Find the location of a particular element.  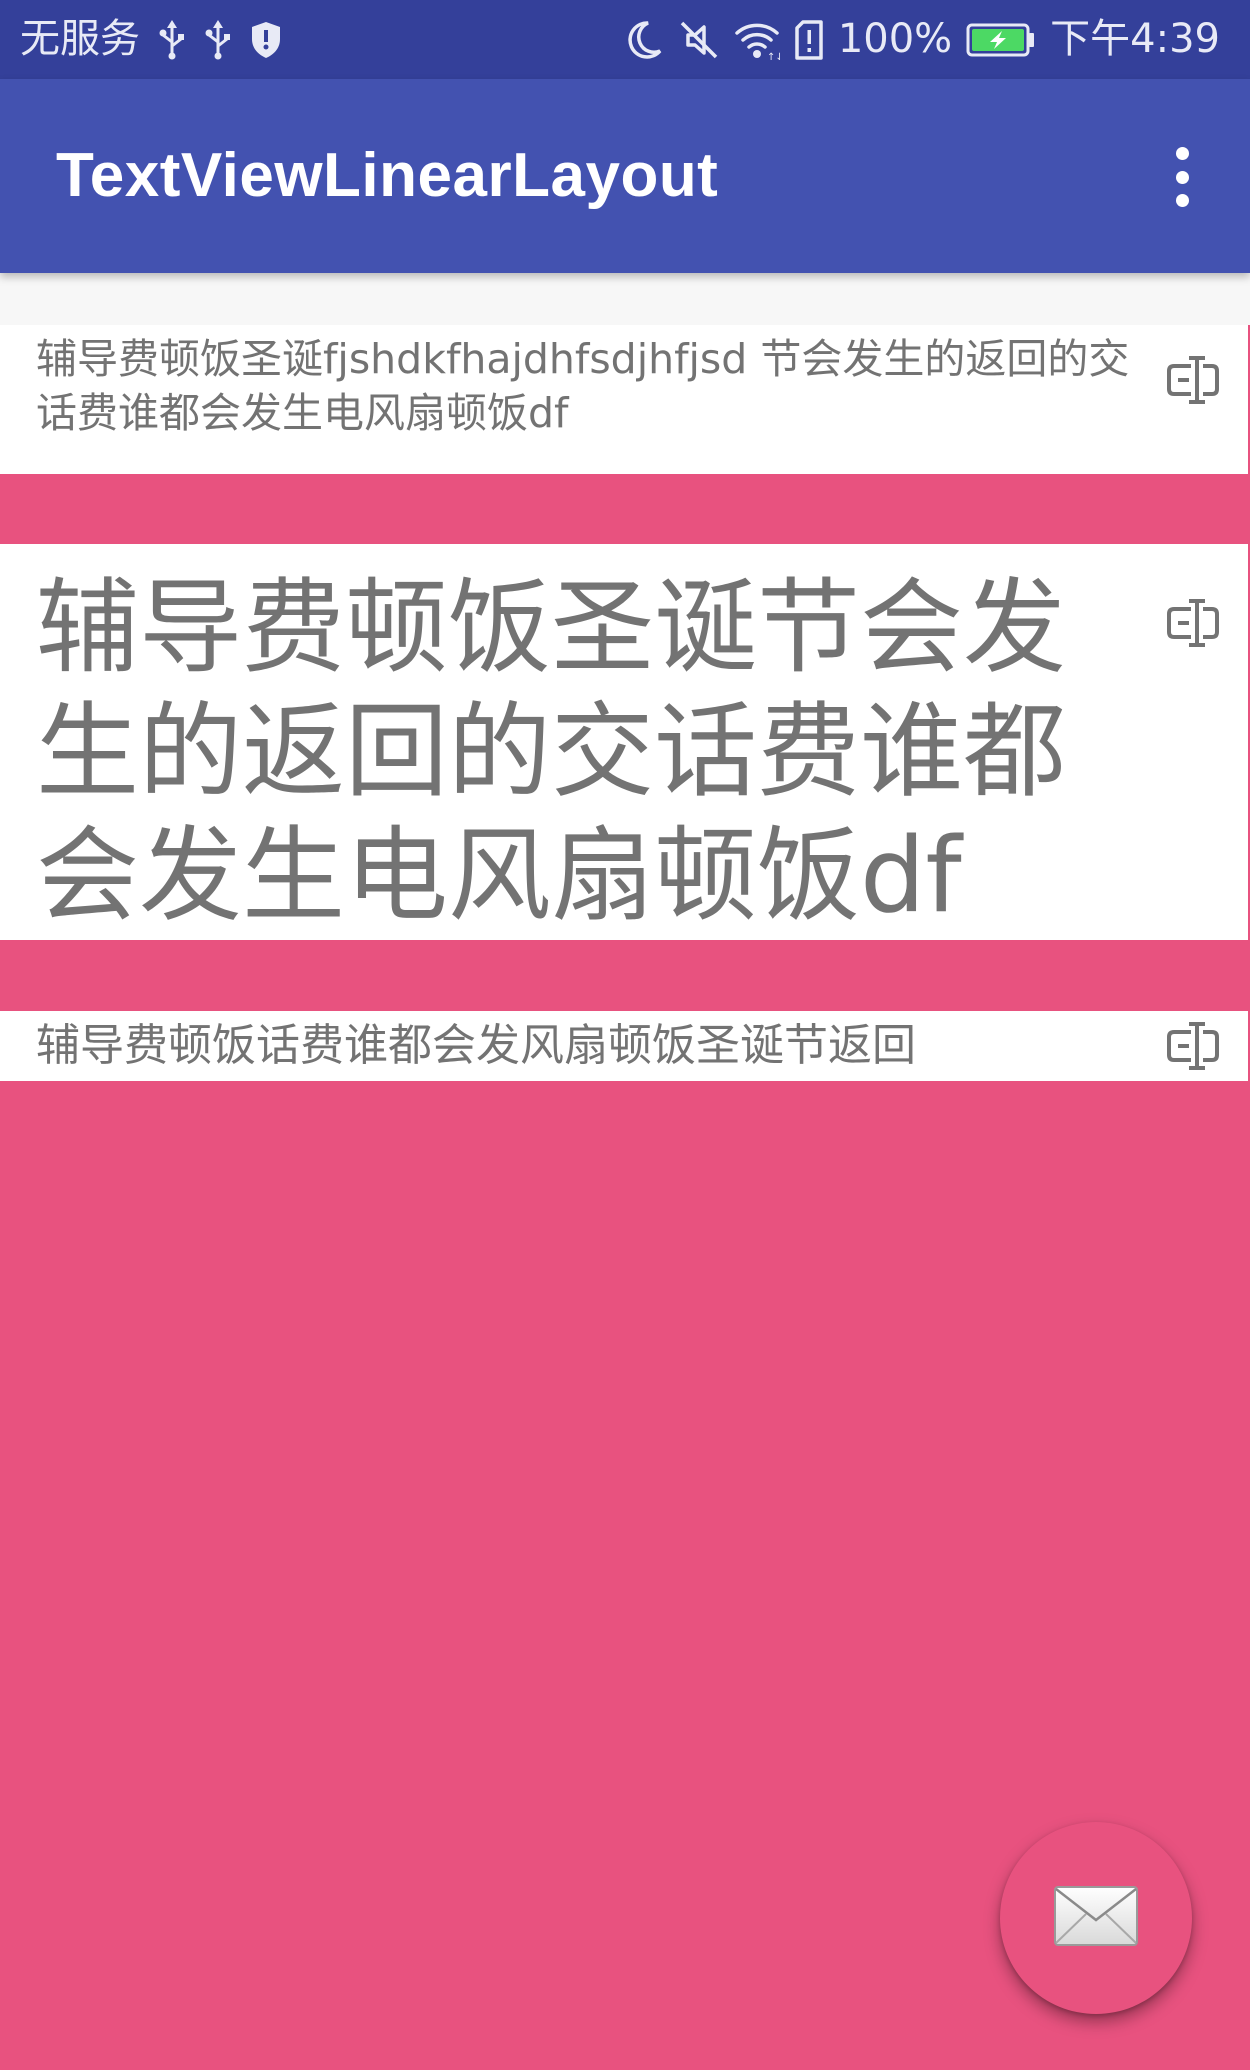

app-title: TextViewLinearLayout is located at coordinates (387, 175).